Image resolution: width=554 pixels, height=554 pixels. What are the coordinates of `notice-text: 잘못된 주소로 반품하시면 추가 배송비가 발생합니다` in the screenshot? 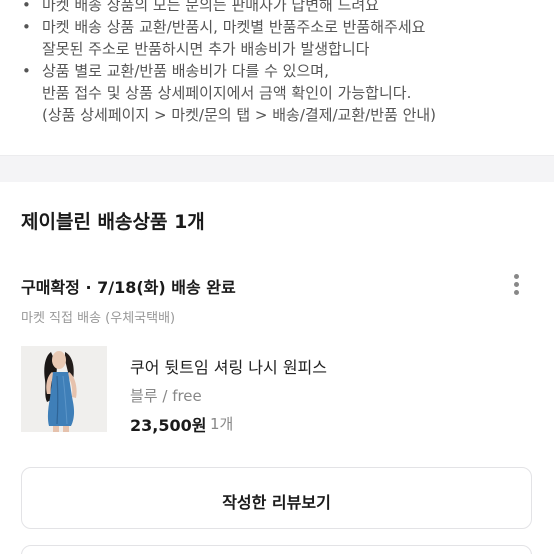 It's located at (206, 49).